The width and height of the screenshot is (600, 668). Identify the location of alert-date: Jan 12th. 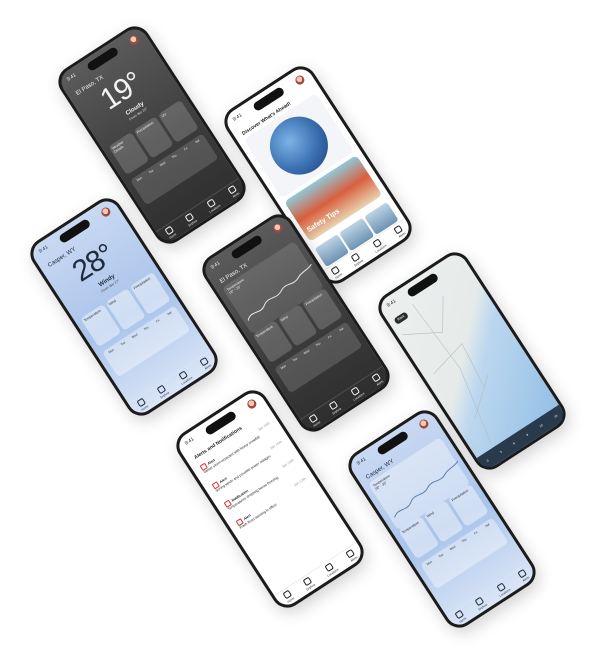
(300, 482).